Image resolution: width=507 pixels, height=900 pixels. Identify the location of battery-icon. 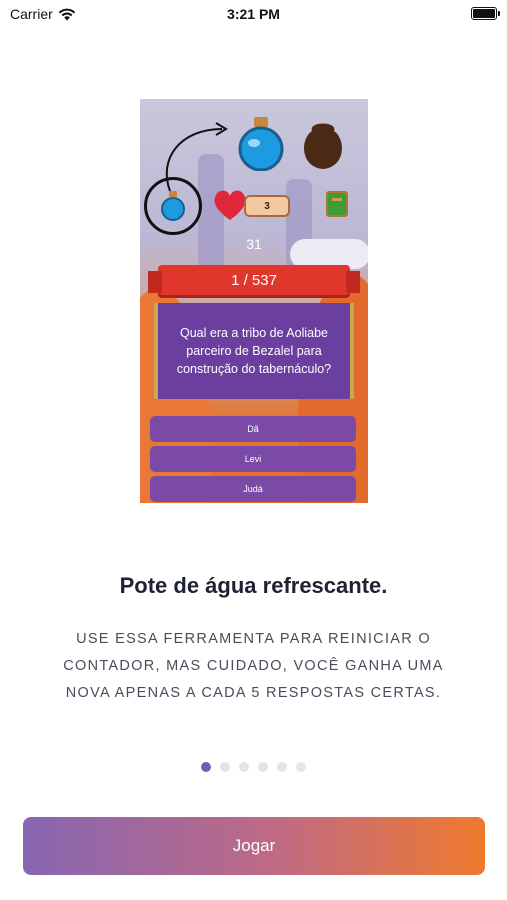
(485, 13).